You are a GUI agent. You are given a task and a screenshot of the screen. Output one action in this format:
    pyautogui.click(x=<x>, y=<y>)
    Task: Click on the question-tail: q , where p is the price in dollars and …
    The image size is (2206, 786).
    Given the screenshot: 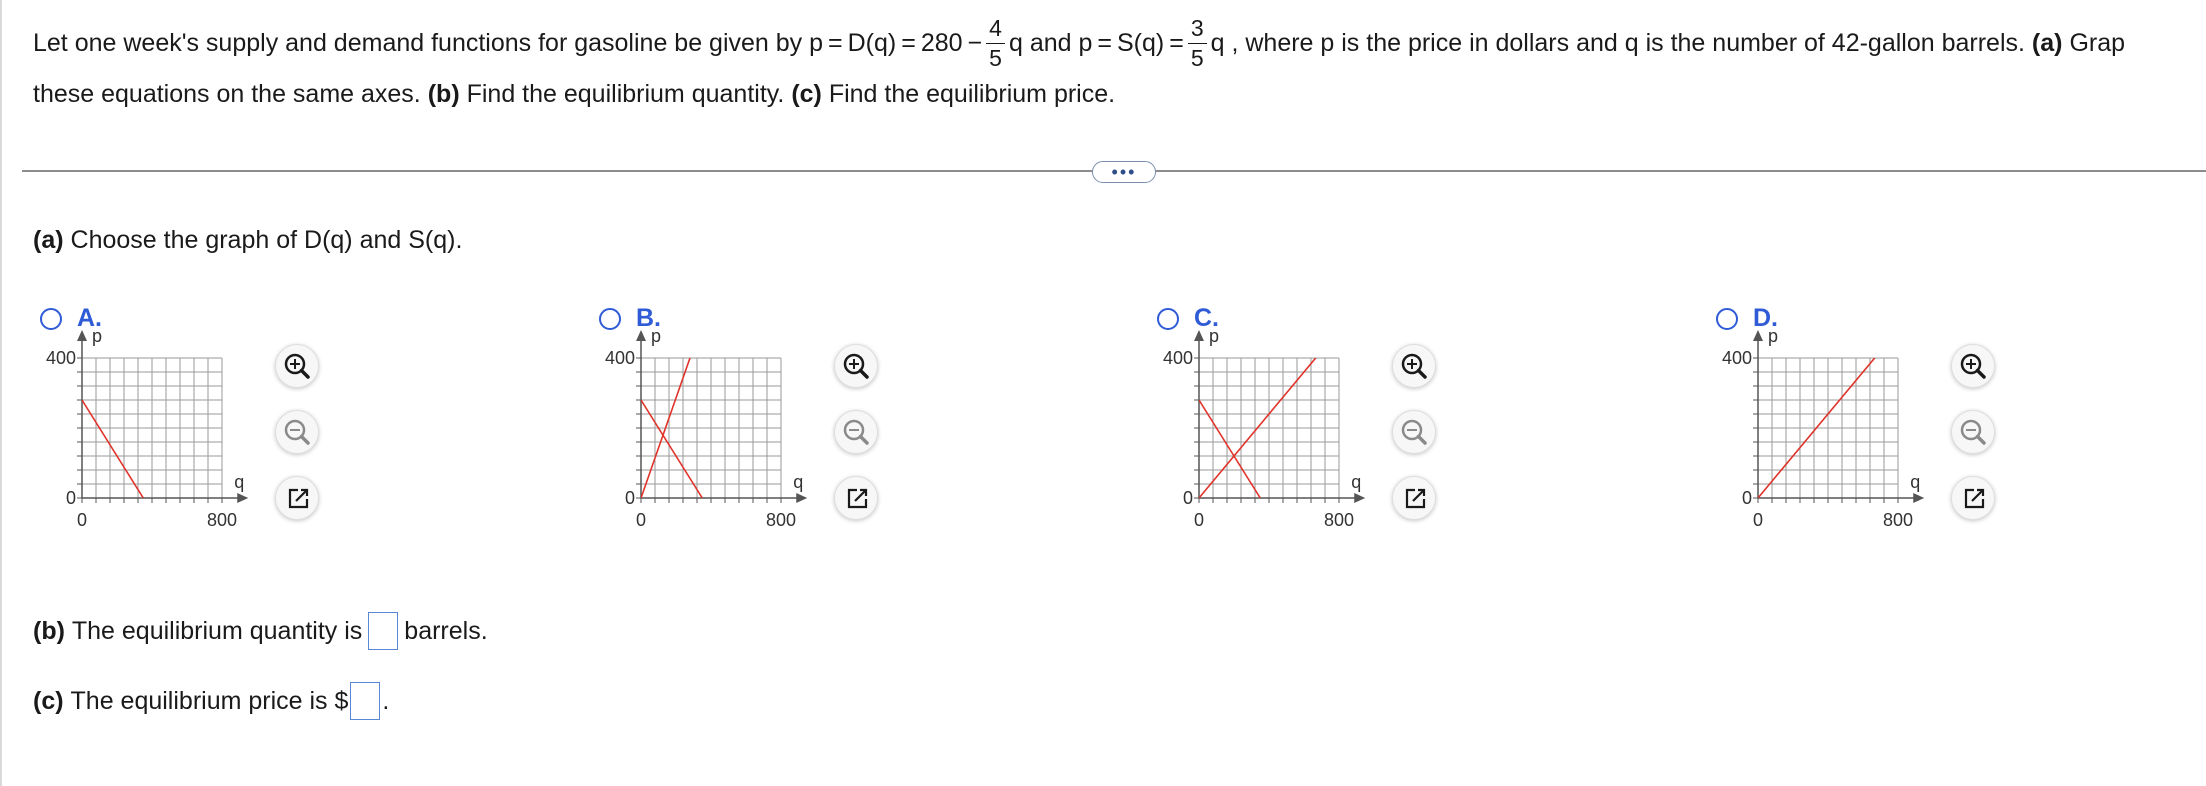 What is the action you would take?
    pyautogui.click(x=1617, y=42)
    